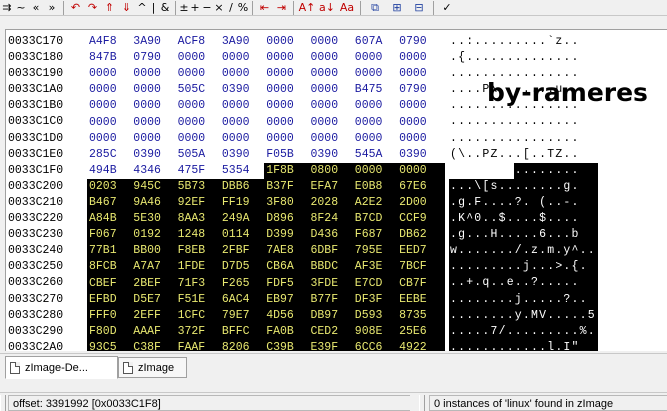 This screenshot has height=411, width=667. What do you see at coordinates (244, 284) in the screenshot?
I see `hex-cell: F265` at bounding box center [244, 284].